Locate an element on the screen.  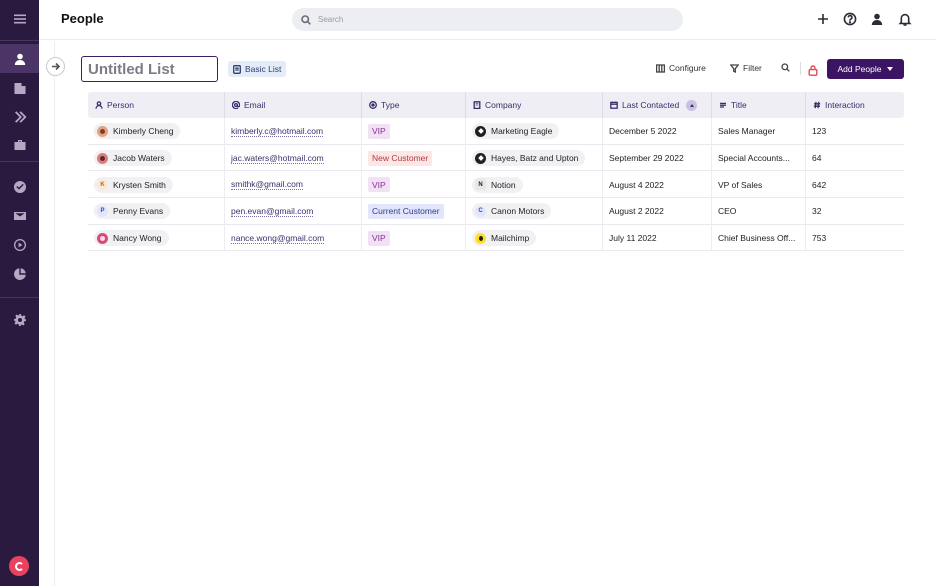
person-chip: Kimberly Cheng is located at coordinates (137, 131).